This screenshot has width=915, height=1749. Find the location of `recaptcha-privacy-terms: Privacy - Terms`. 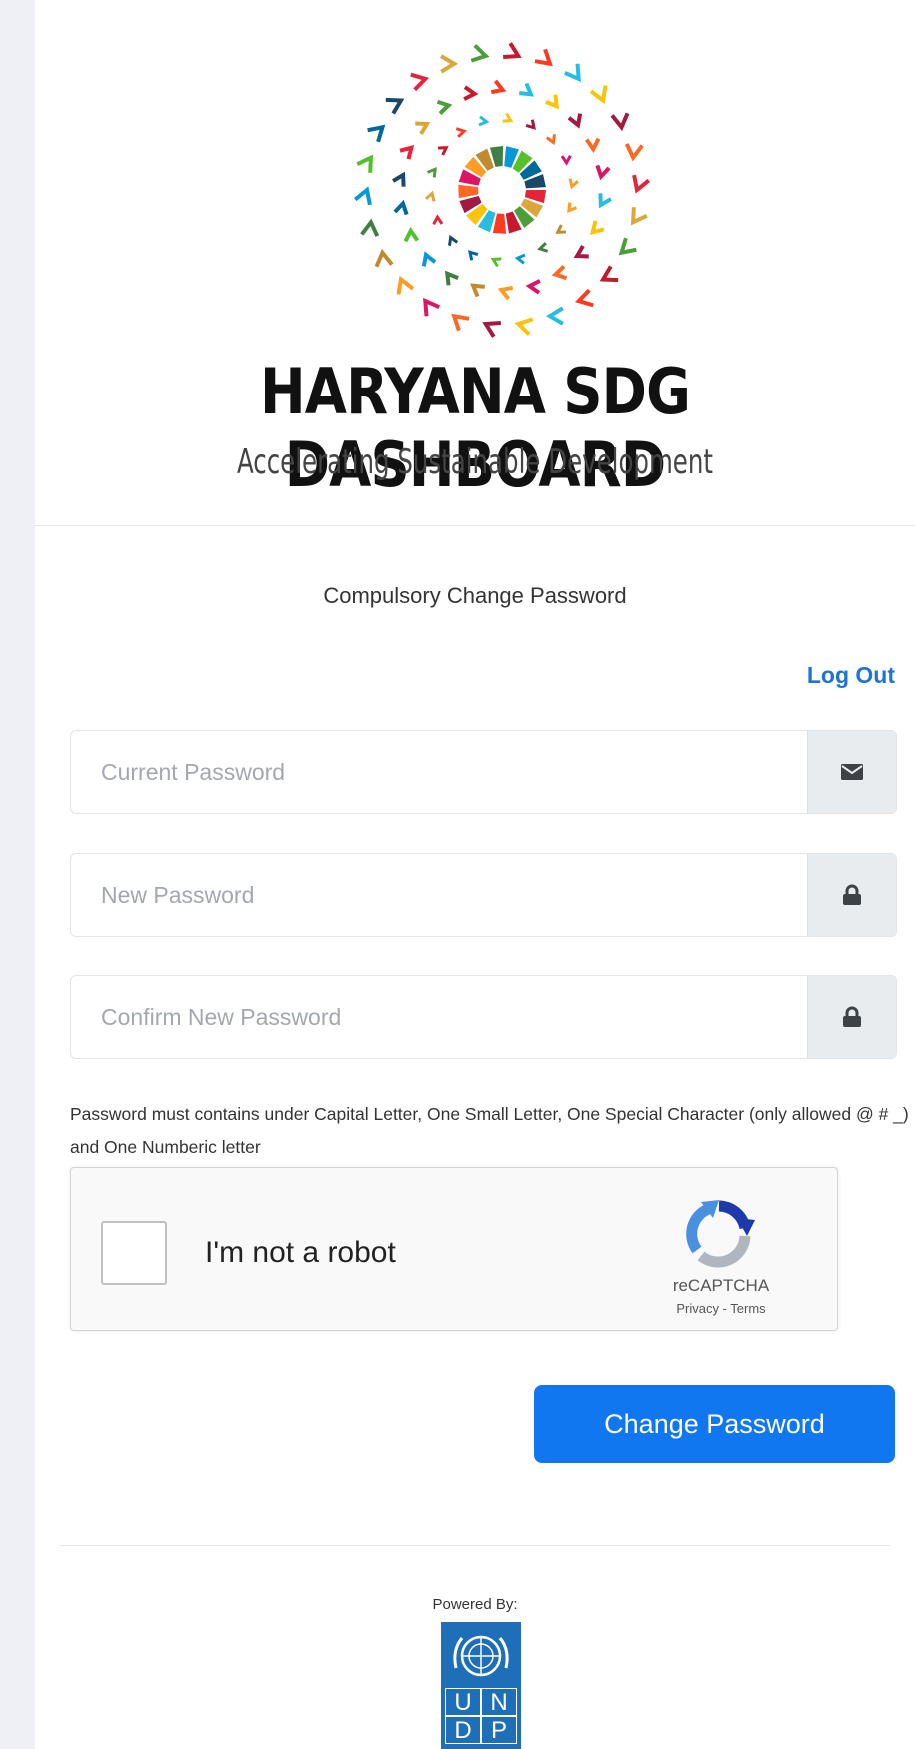

recaptcha-privacy-terms: Privacy - Terms is located at coordinates (721, 1308).